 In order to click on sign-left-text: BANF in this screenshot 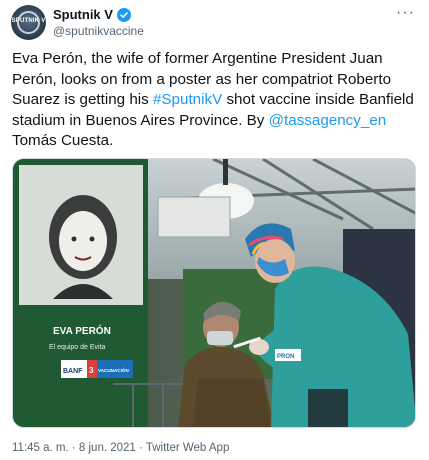, I will do `click(73, 371)`.